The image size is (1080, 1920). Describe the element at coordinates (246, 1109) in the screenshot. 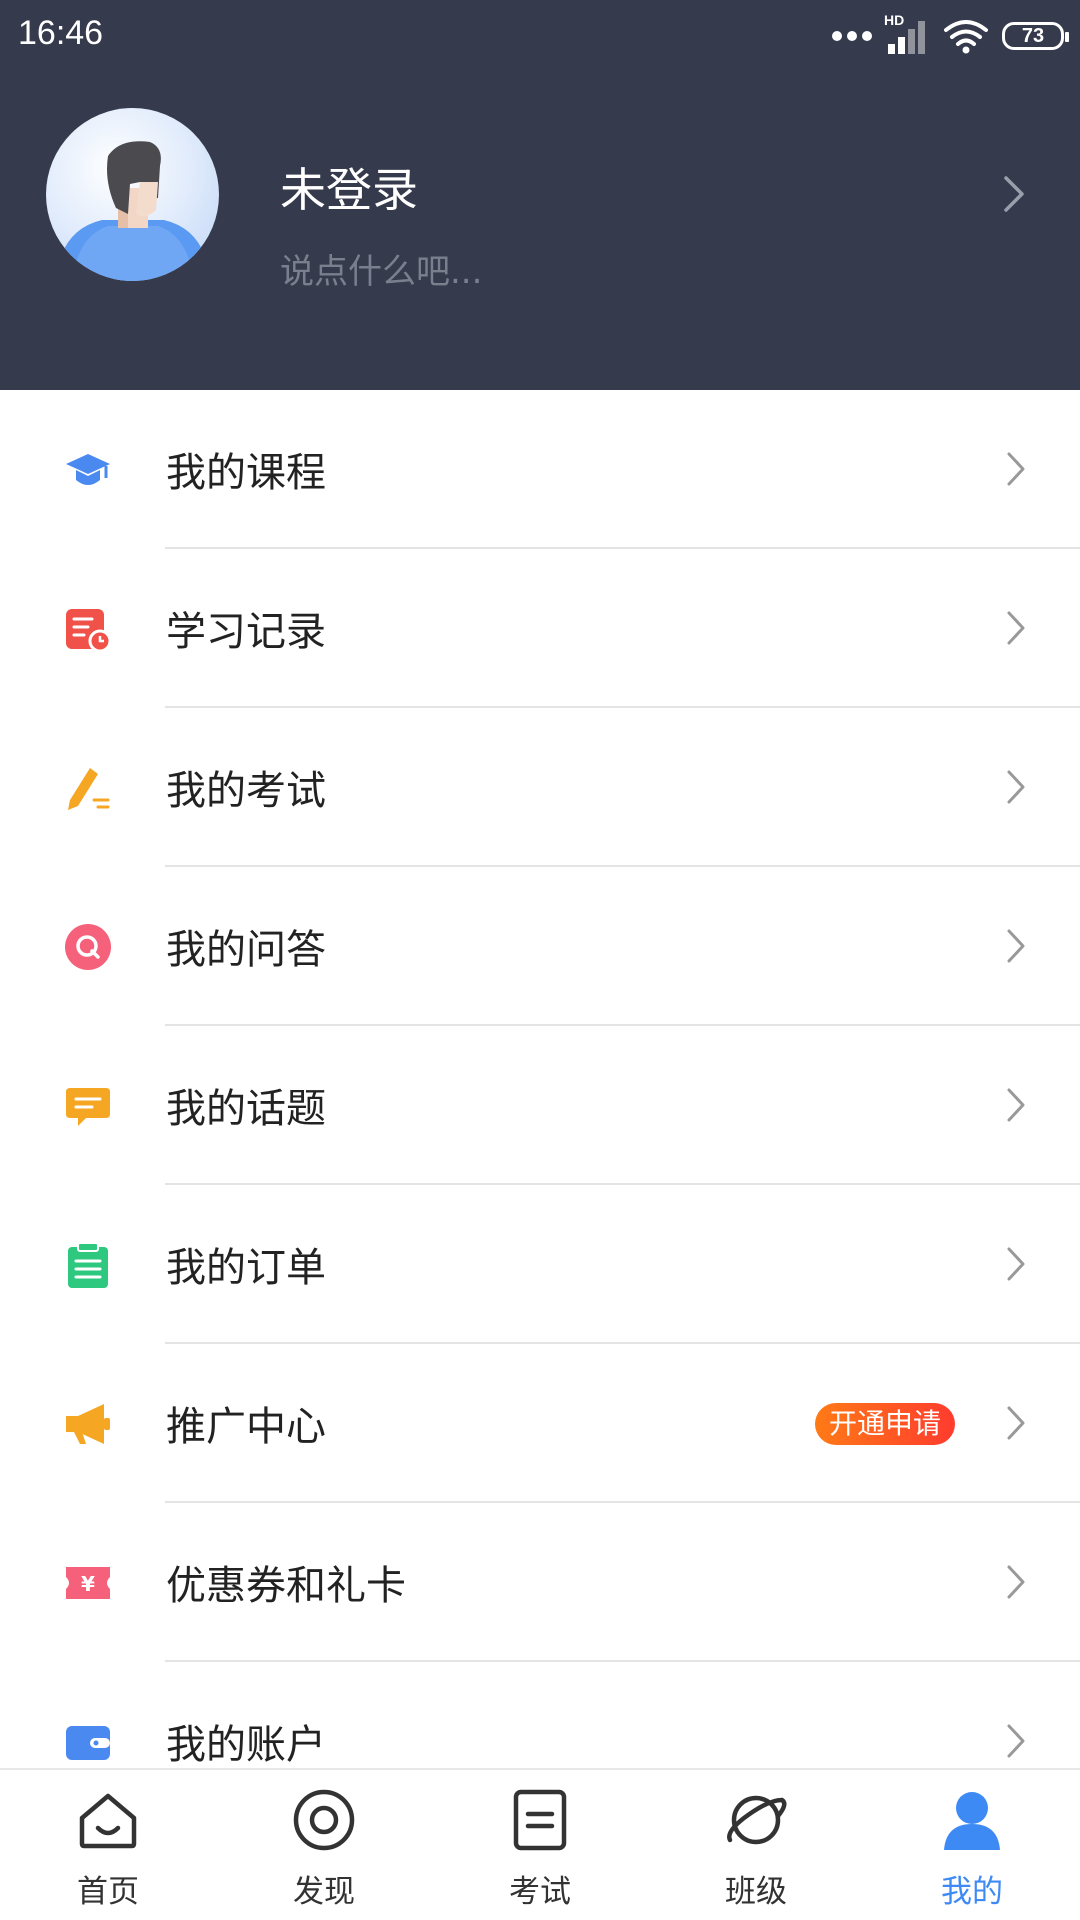

I see `menu-item-label: 我的话题` at that location.